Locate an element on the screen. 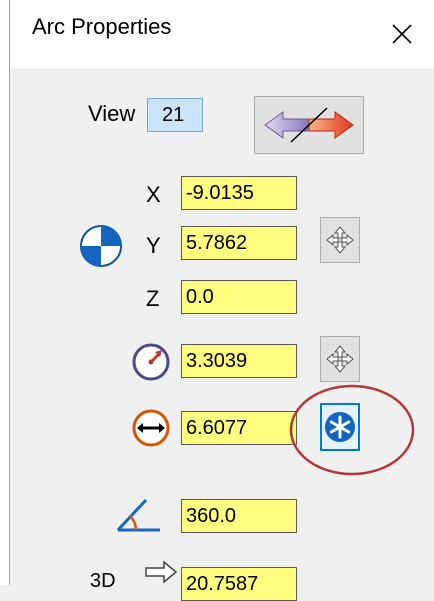  diameter-icon is located at coordinates (151, 428).